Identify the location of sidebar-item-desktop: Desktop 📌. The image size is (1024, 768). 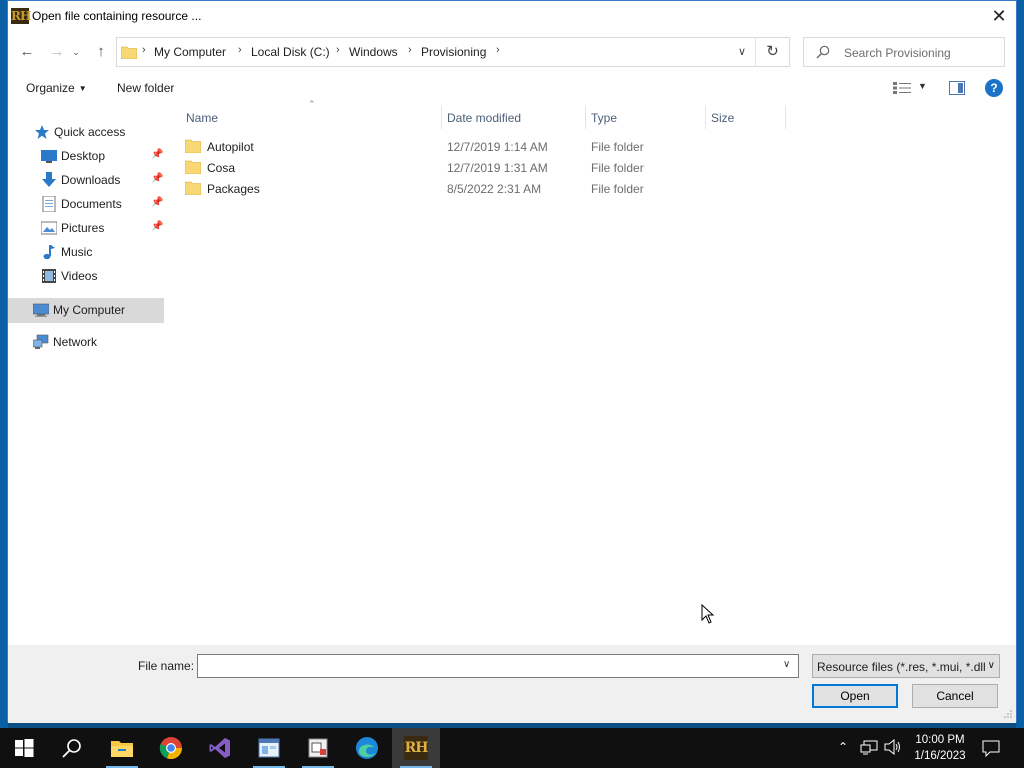
(102, 156).